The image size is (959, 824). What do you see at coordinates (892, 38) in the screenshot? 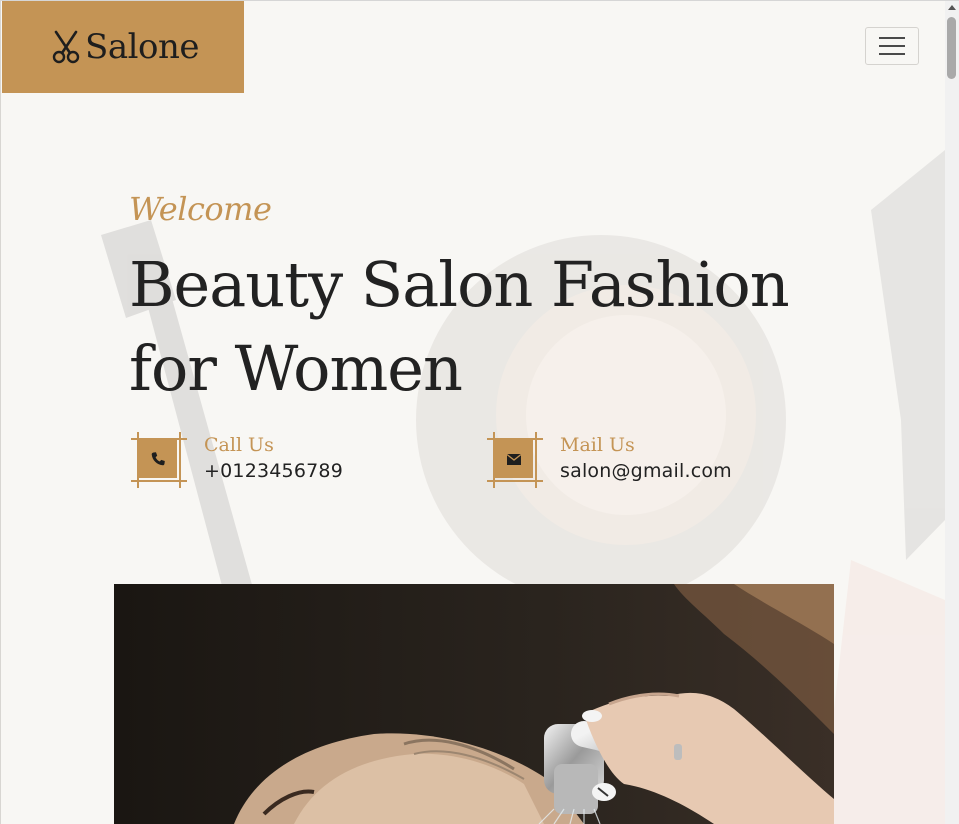
I see `hamburger-icon` at bounding box center [892, 38].